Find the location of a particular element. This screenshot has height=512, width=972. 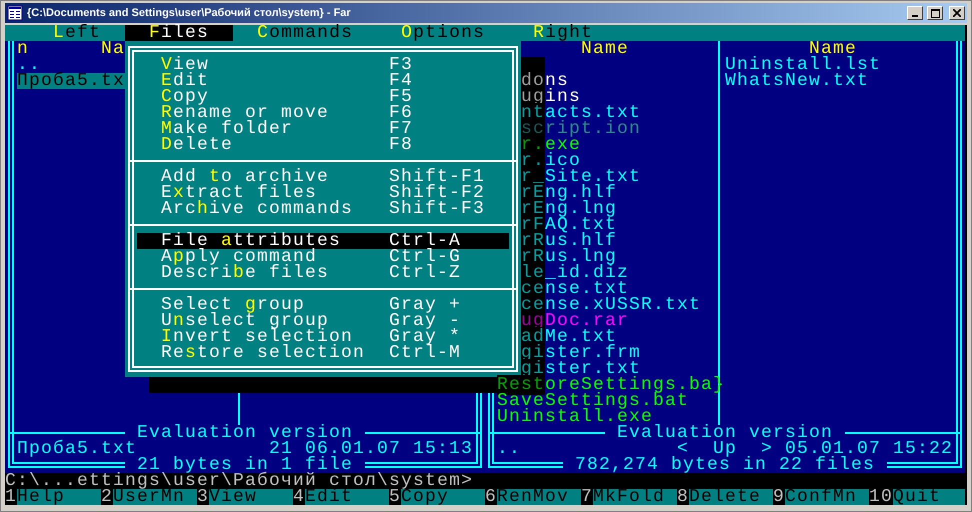

menu-item: Extract files Shift-F2 is located at coordinates (323, 193).